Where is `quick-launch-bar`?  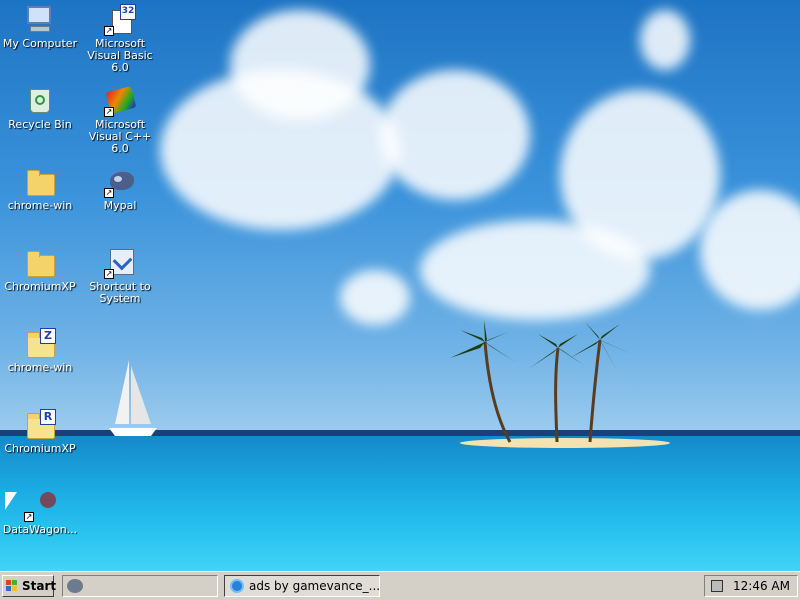 quick-launch-bar is located at coordinates (140, 586).